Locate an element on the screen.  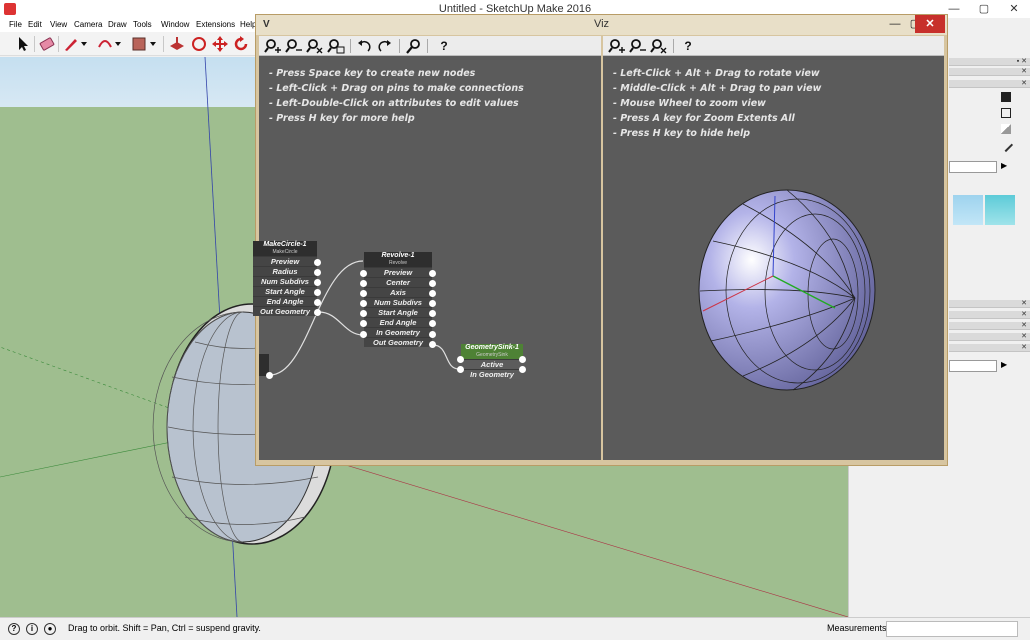
menu-tools: Tools is located at coordinates (142, 24).